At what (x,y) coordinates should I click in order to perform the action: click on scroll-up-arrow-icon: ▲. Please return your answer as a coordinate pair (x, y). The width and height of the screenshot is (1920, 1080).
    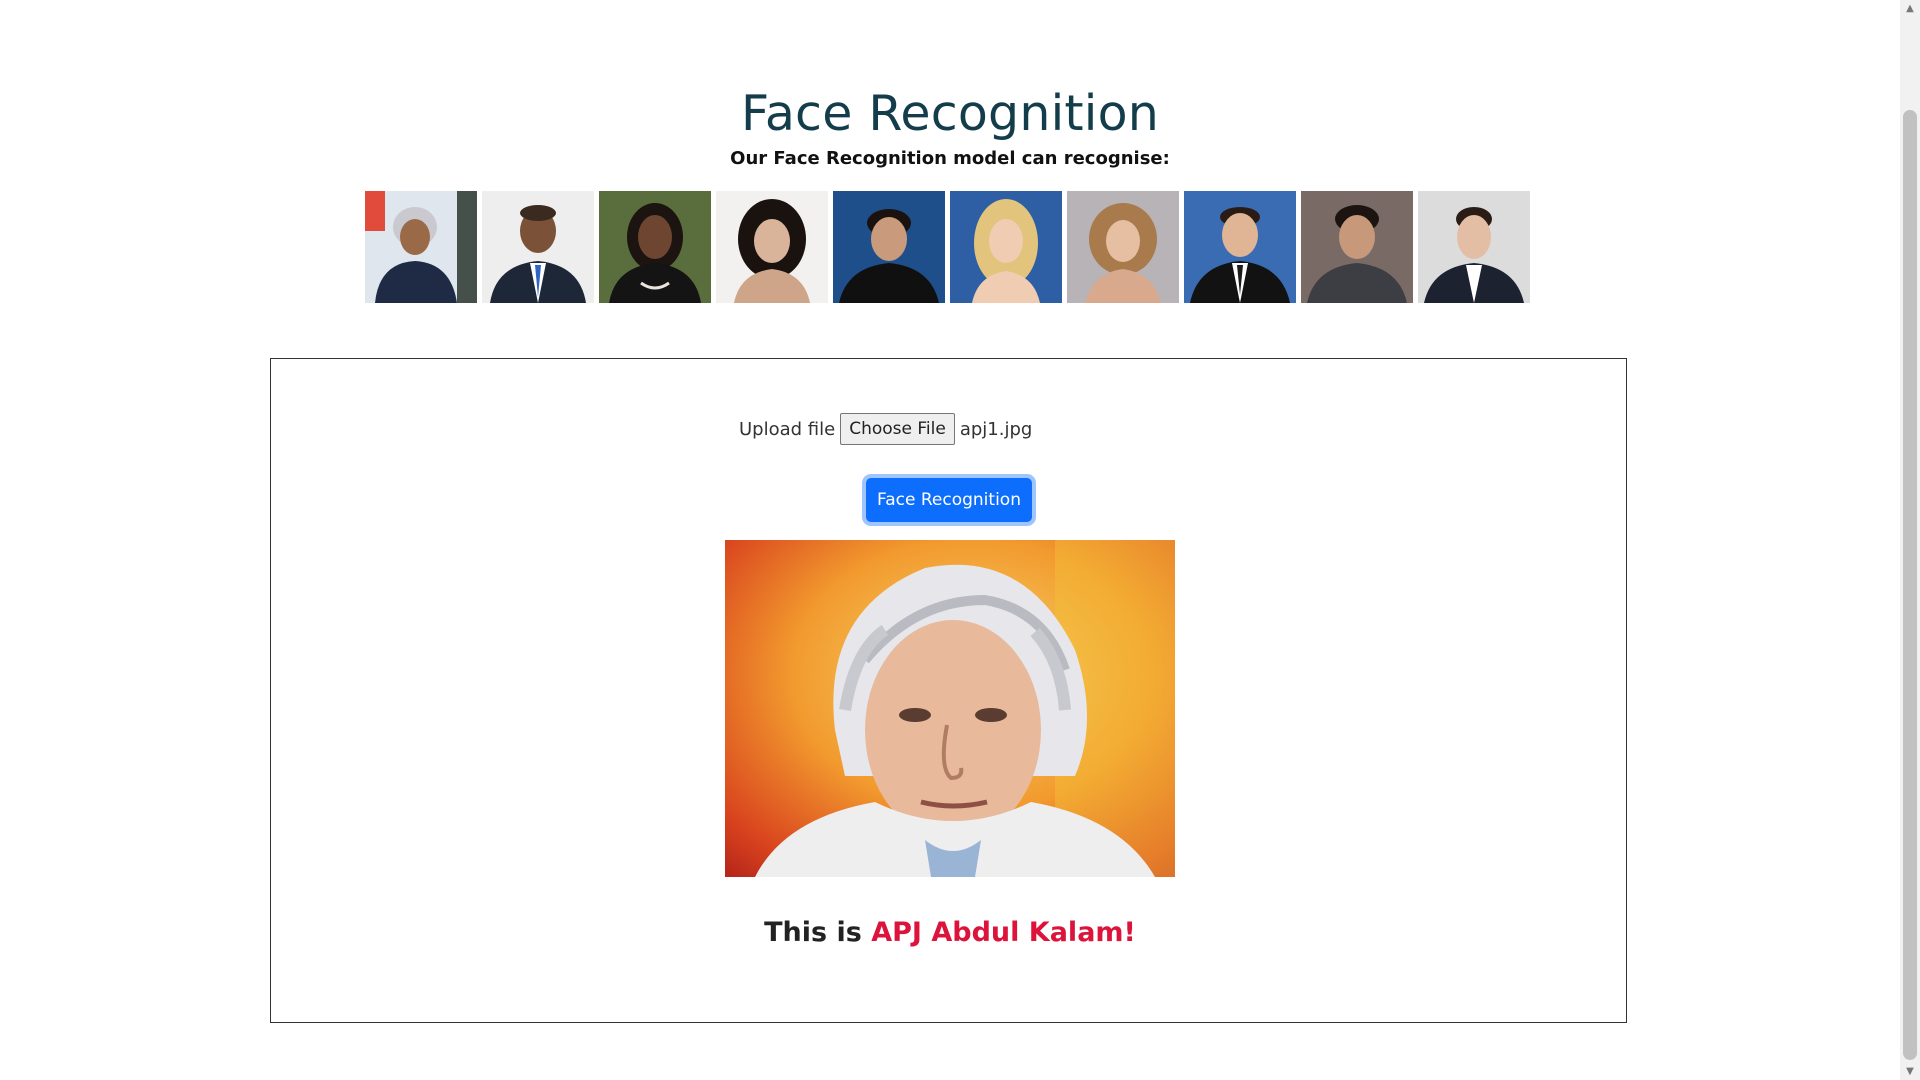
    Looking at the image, I should click on (1910, 8).